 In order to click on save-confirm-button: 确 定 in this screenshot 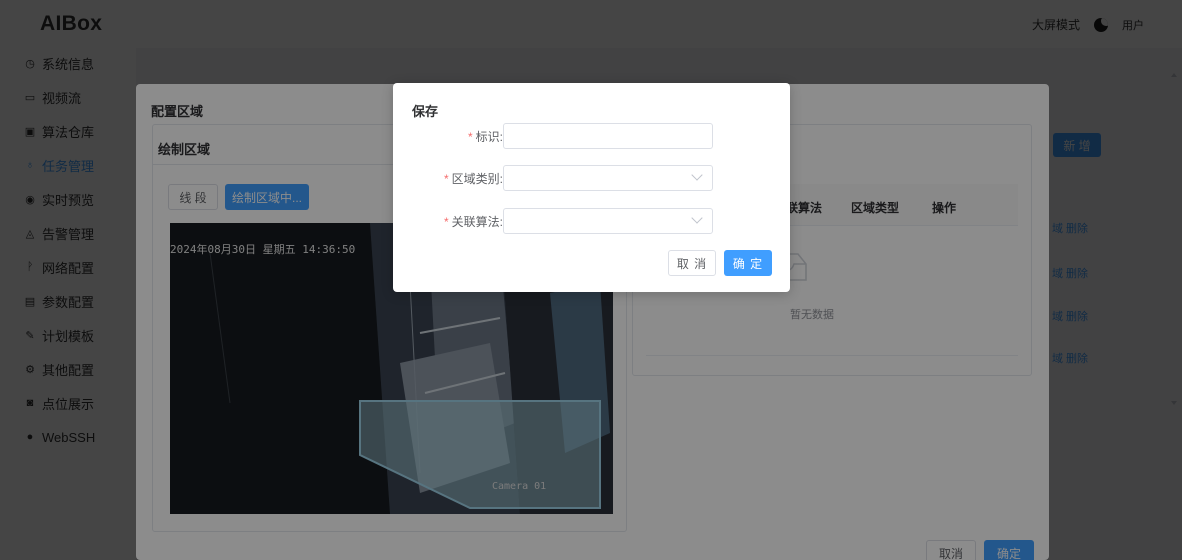, I will do `click(748, 263)`.